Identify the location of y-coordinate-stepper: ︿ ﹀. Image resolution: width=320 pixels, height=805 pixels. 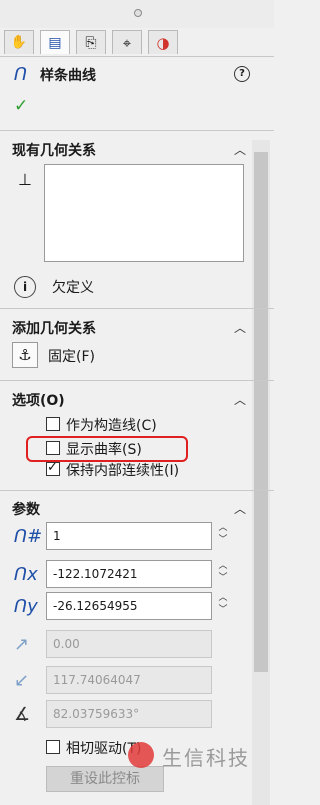
(223, 606).